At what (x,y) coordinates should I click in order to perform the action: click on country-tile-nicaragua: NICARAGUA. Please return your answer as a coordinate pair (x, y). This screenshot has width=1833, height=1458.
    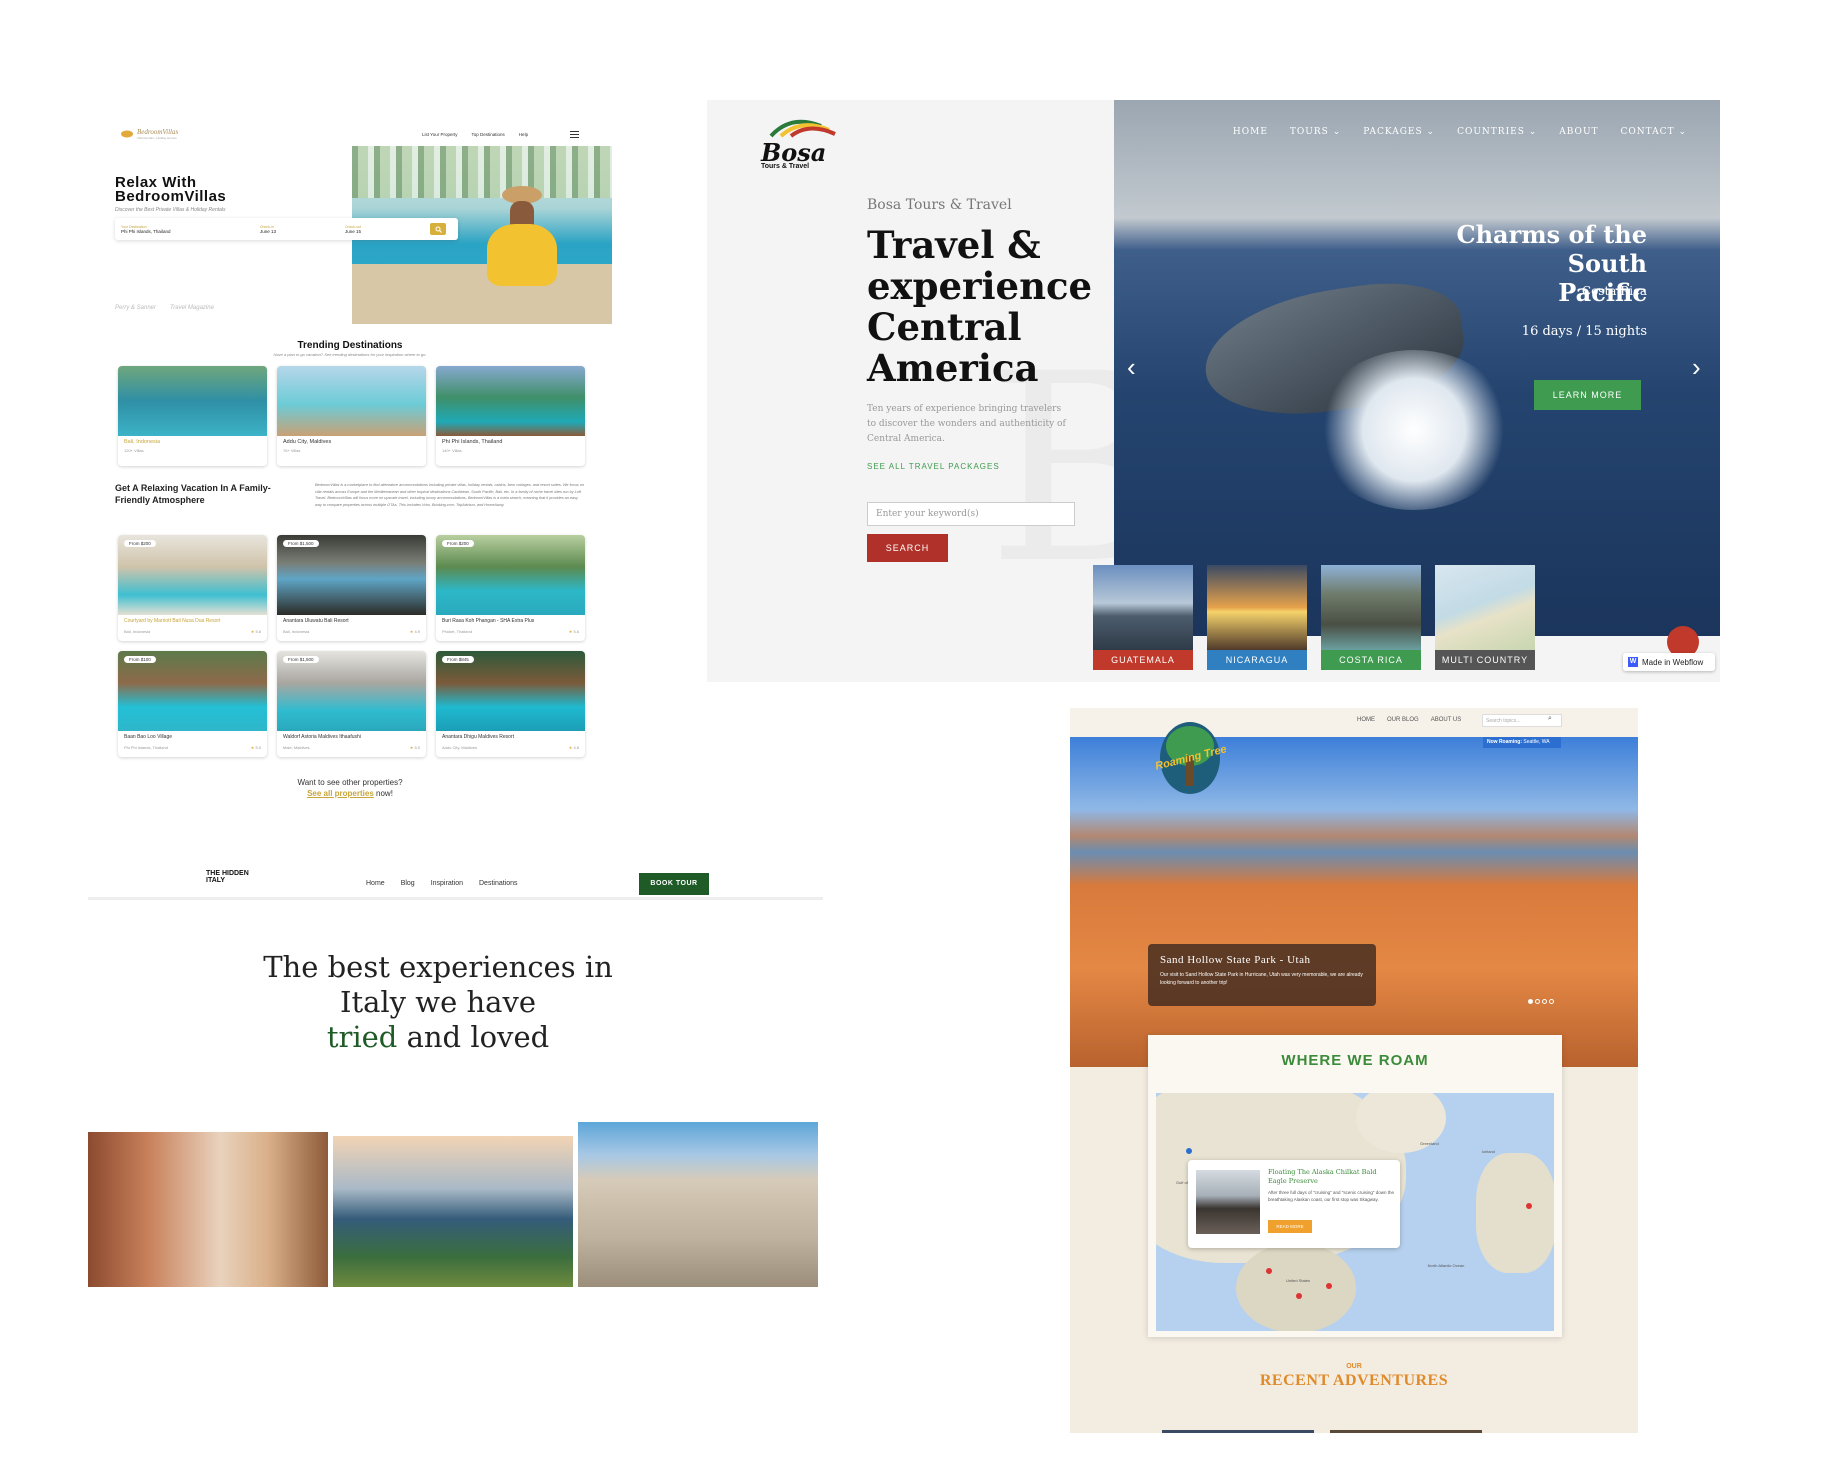
    Looking at the image, I should click on (1257, 617).